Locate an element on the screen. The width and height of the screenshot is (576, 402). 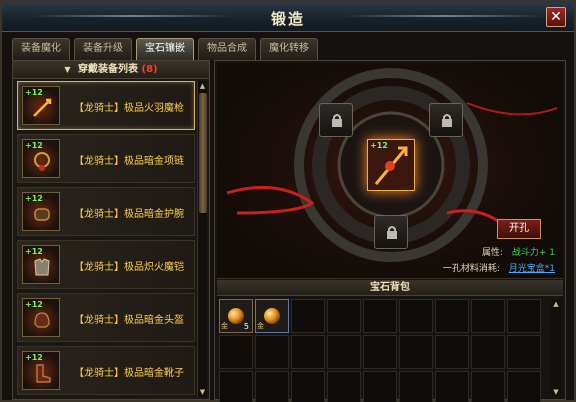
item-name: 【龙骑士】极品暗金护腕 is located at coordinates (129, 214).